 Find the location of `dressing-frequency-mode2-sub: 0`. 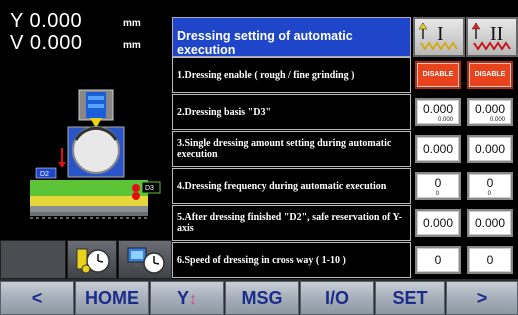

dressing-frequency-mode2-sub: 0 is located at coordinates (489, 194).